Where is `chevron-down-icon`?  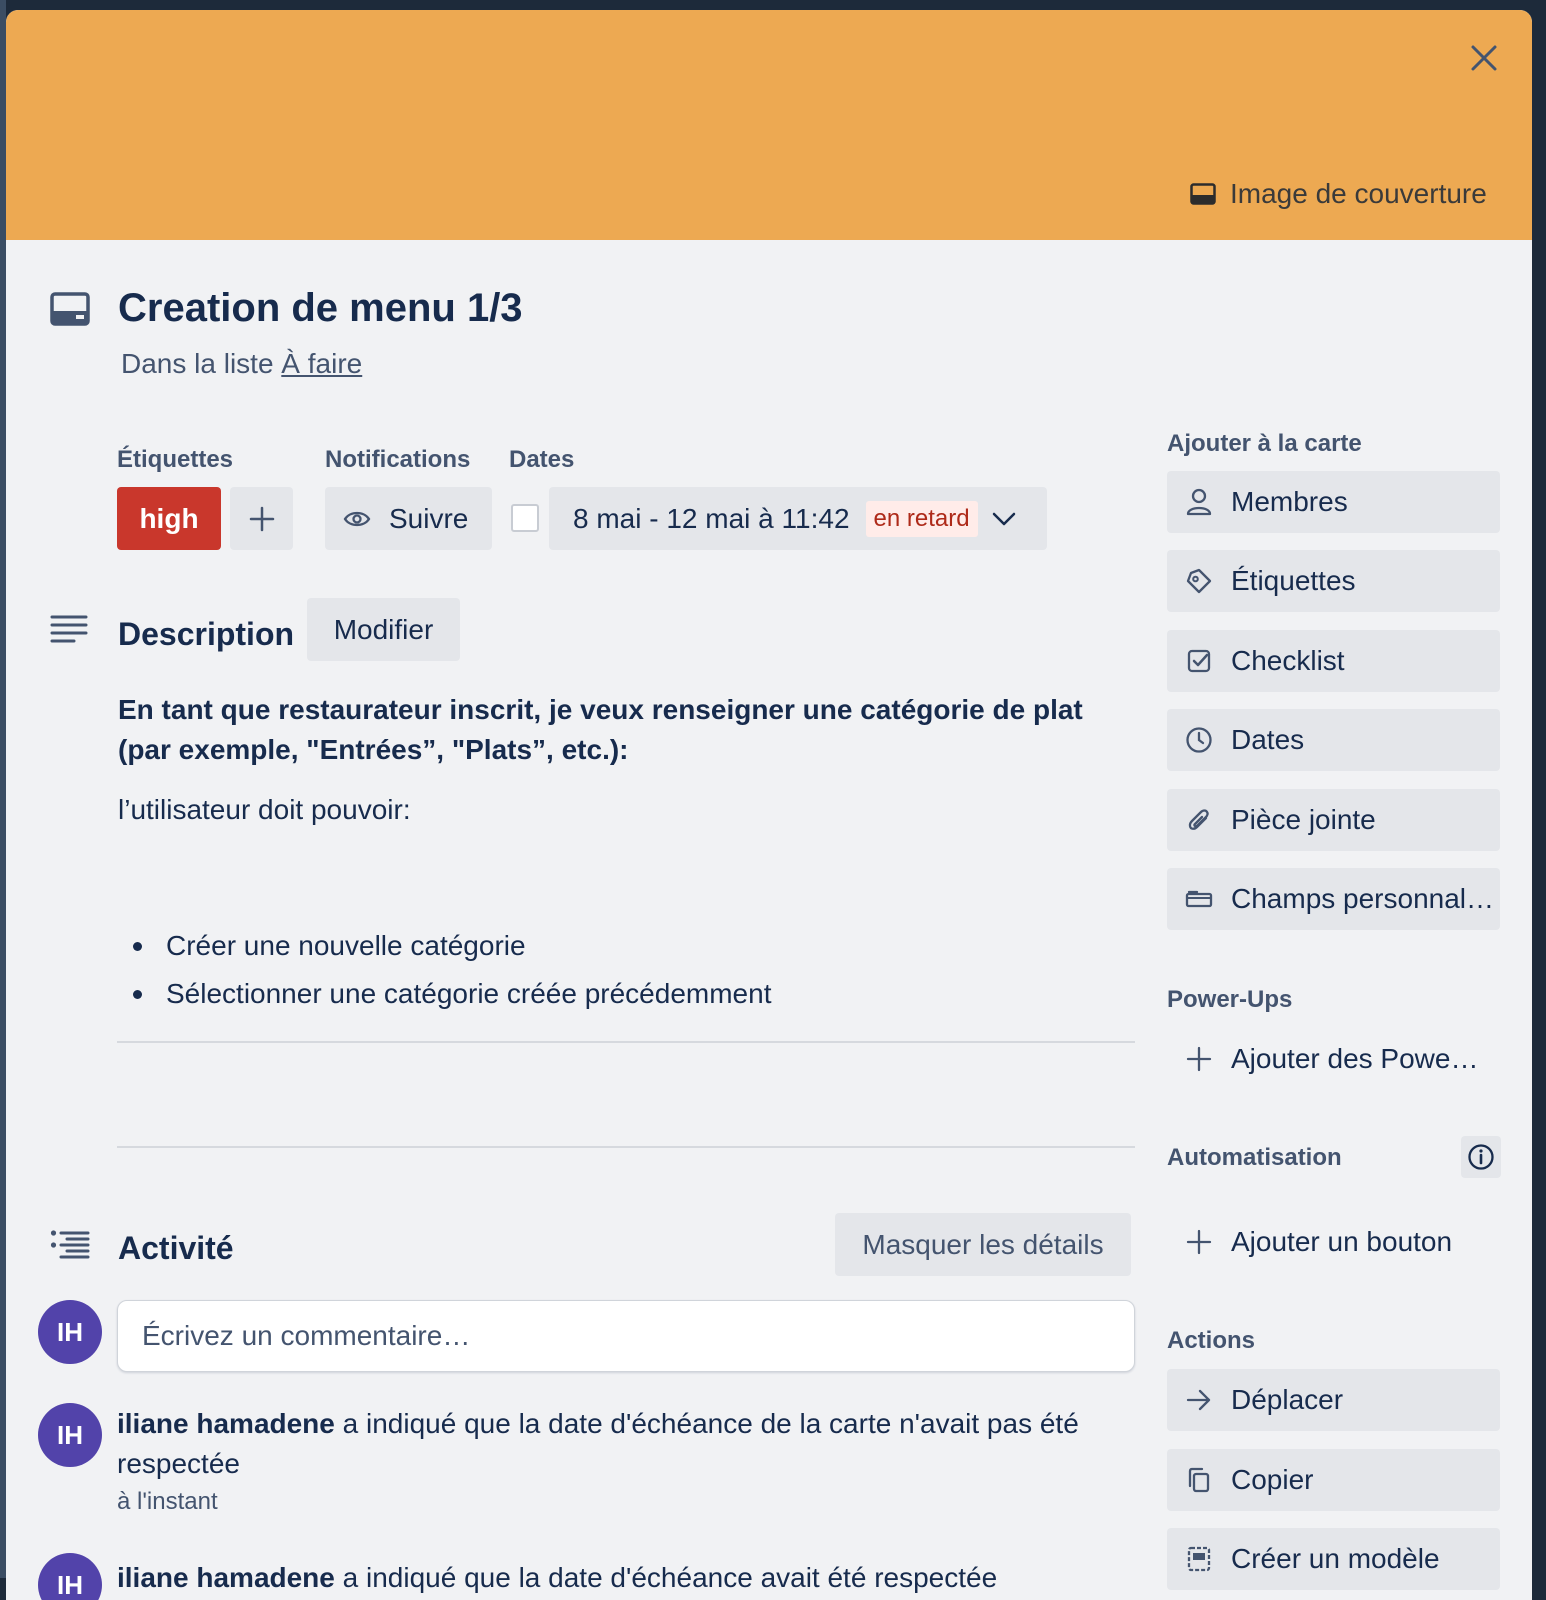 chevron-down-icon is located at coordinates (1004, 519).